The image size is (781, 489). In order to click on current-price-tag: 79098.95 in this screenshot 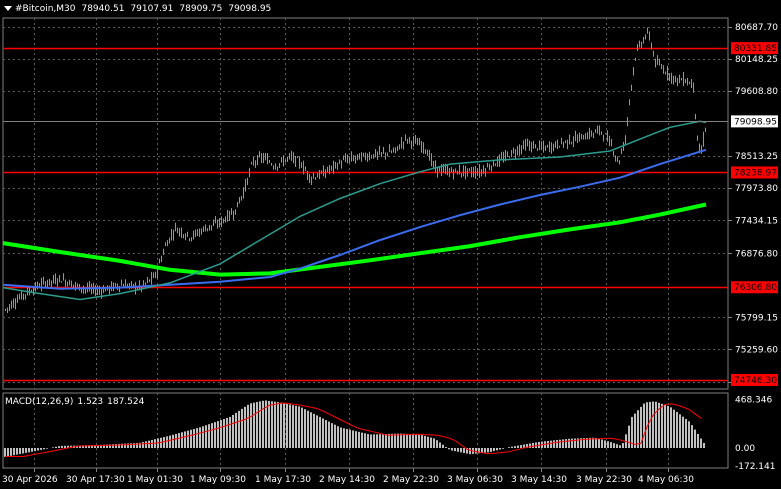, I will do `click(754, 121)`.